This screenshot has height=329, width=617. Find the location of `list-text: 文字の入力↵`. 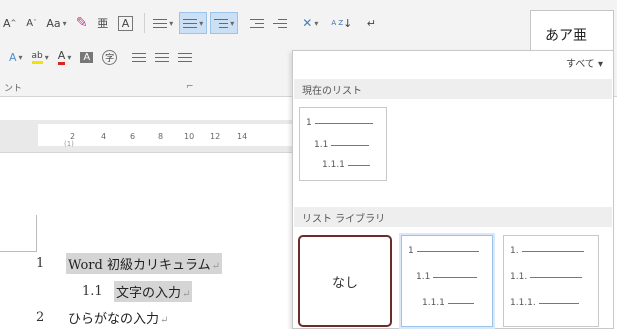

list-text: 文字の入力↵ is located at coordinates (153, 291).